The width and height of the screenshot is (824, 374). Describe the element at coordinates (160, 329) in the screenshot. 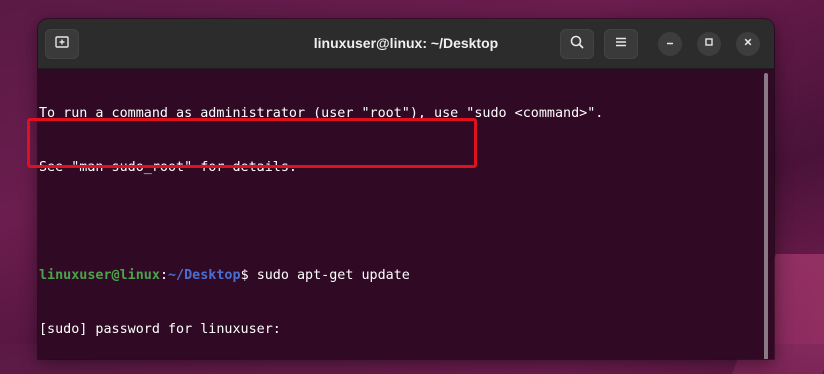

I see `sudo-password-prompt: [sudo] password for linuxuser:` at that location.